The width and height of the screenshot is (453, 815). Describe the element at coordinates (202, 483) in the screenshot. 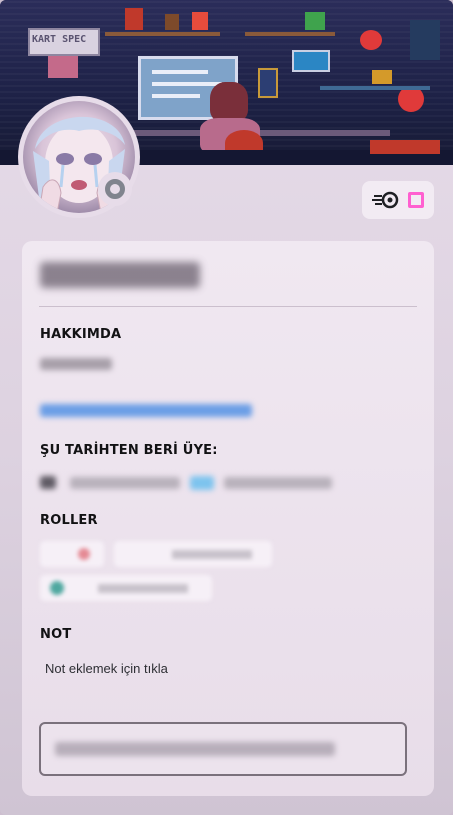

I see `server-icon` at that location.